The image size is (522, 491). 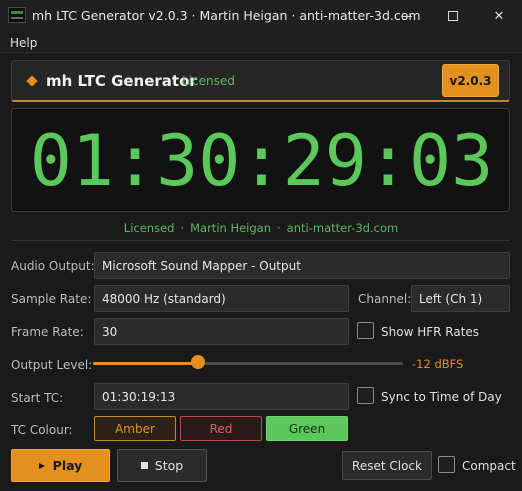 I want to click on play-button: Play, so click(x=60, y=465).